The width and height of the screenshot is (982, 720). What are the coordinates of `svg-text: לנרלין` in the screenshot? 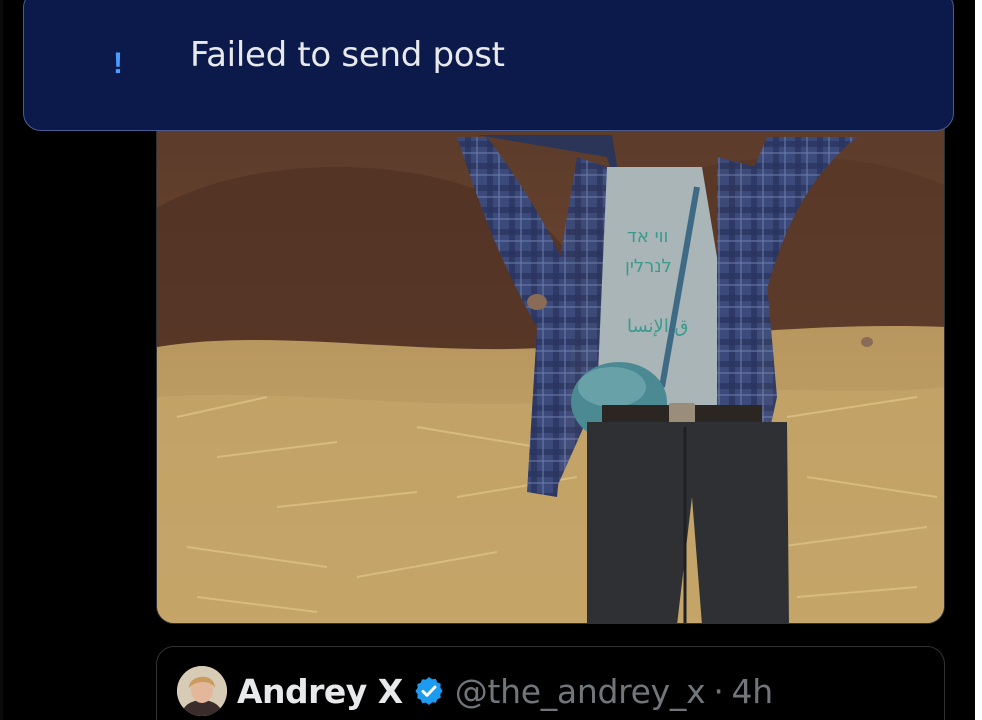 It's located at (648, 266).